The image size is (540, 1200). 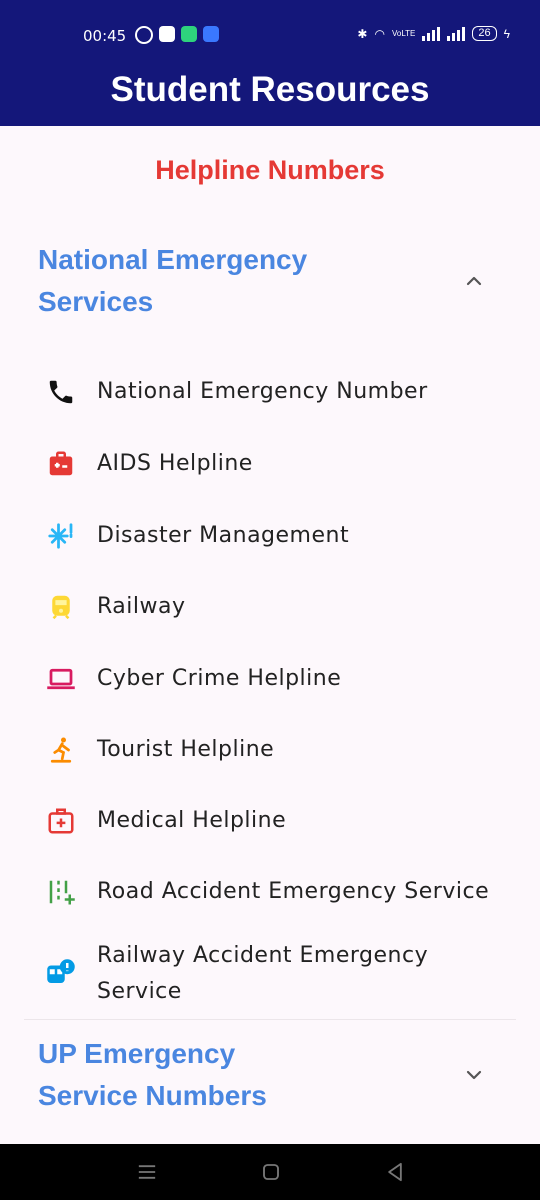 I want to click on list-item-tourist: Tourist Helpline, so click(x=270, y=750).